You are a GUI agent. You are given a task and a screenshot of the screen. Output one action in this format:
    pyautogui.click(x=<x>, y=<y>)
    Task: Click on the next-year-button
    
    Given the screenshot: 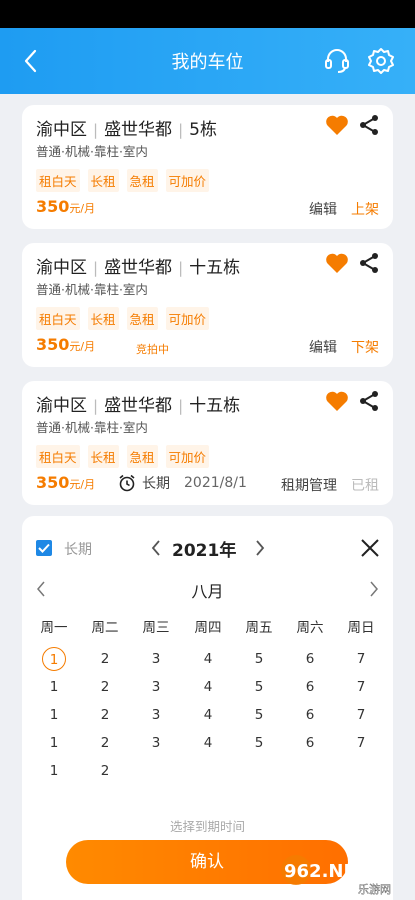 What is the action you would take?
    pyautogui.click(x=260, y=548)
    